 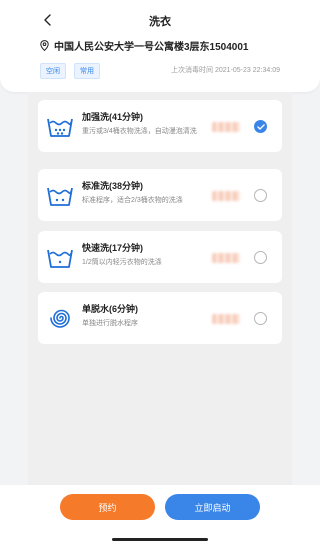 What do you see at coordinates (225, 70) in the screenshot?
I see `last-disinfect-time: 上次消毒时间 2021-05-23 22:34:09` at bounding box center [225, 70].